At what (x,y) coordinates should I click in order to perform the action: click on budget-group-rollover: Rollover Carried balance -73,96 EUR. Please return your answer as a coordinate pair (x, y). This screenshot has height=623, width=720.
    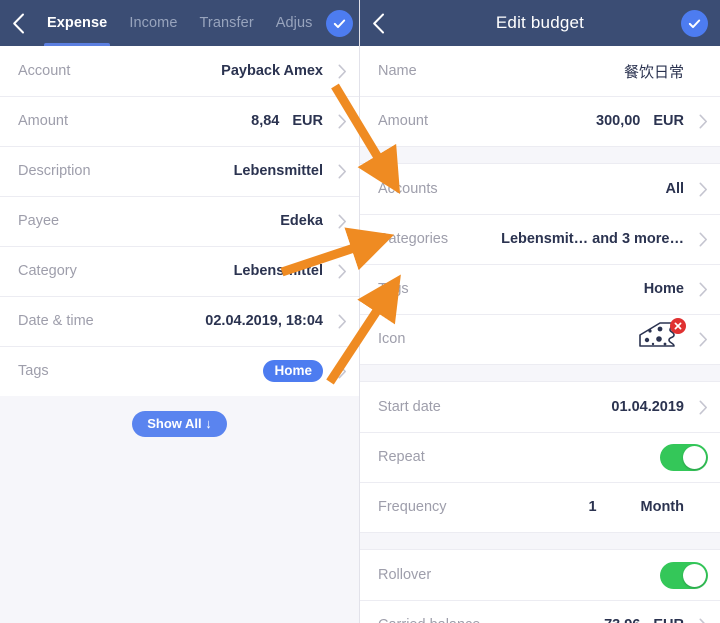
    Looking at the image, I should click on (540, 586).